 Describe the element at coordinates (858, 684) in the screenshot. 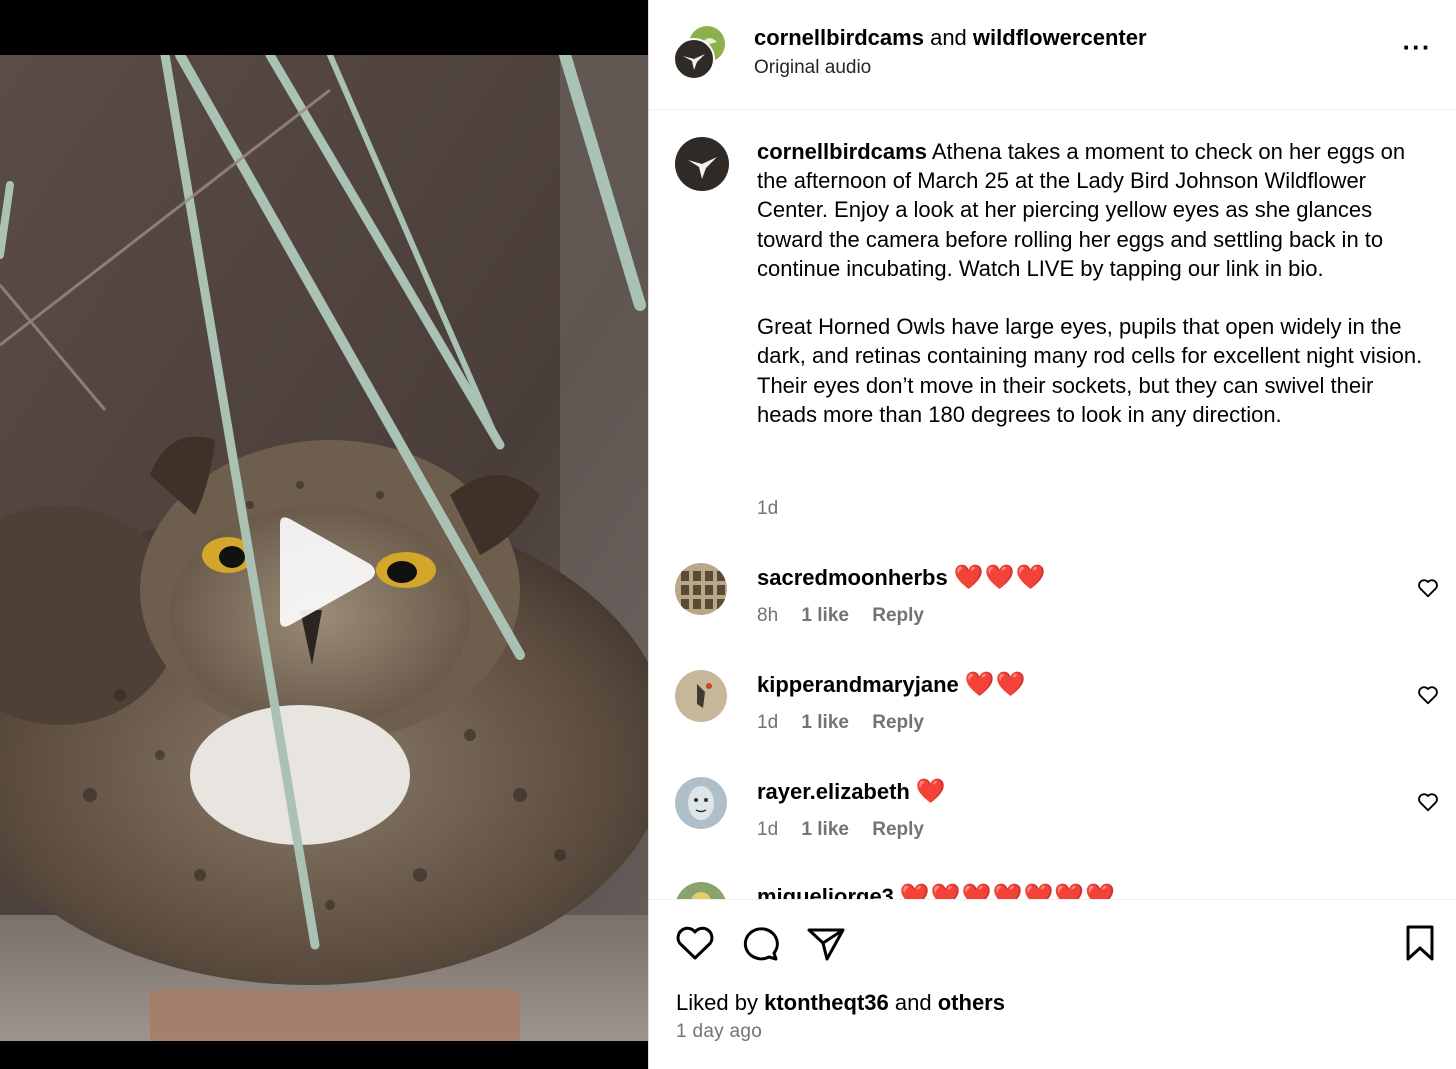

I see `comment-username: kipperandmaryjane` at that location.